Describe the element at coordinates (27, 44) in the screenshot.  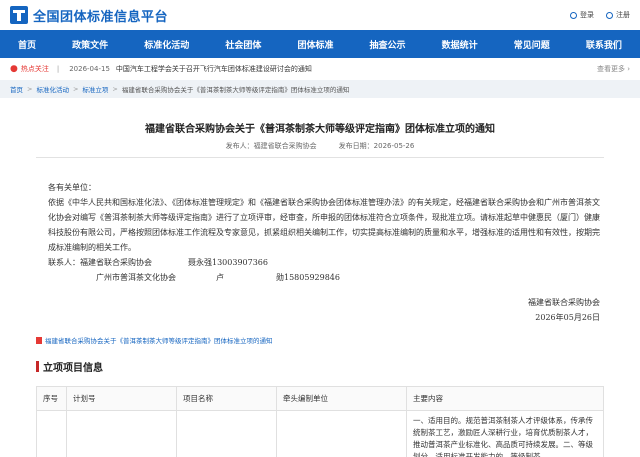
I see `nav-home: 首页` at that location.